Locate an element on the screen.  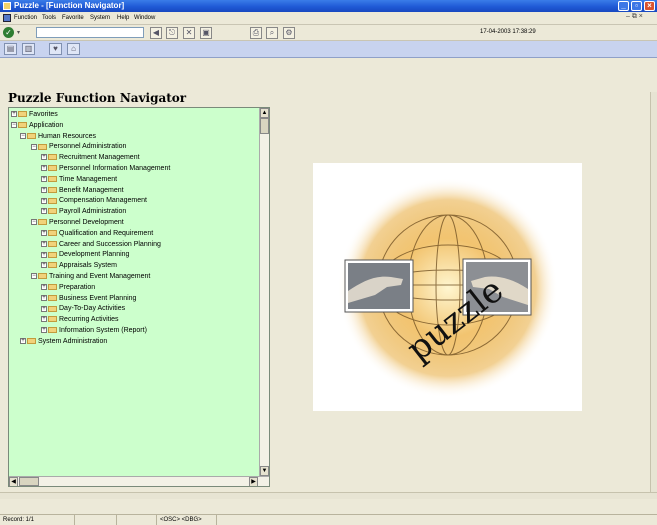
tree-node-label: Application is located at coordinates (46, 125).